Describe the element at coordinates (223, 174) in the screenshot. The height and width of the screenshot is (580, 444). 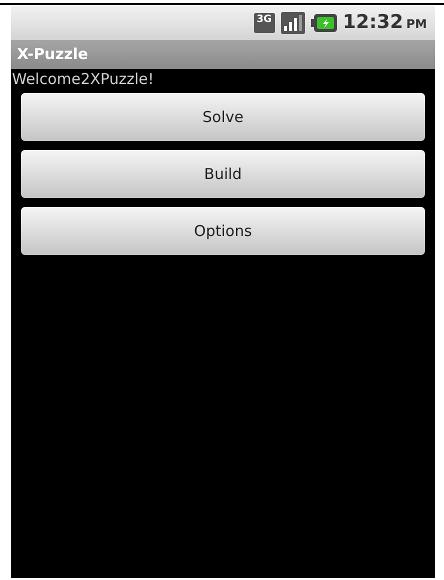
I see `menu-button: Build` at that location.